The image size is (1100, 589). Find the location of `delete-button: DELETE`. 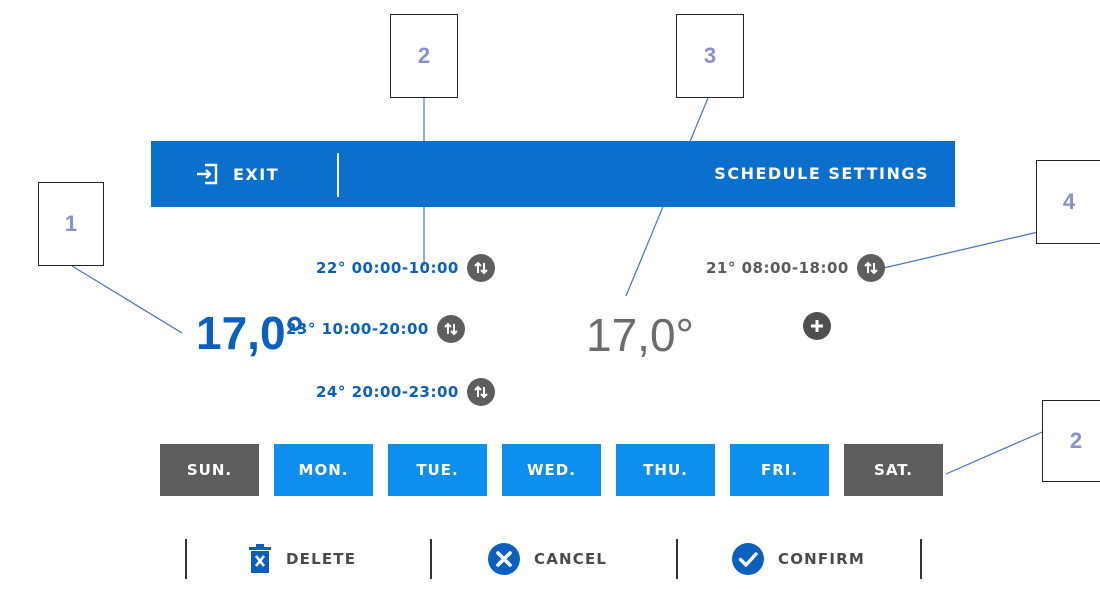

delete-button: DELETE is located at coordinates (302, 559).